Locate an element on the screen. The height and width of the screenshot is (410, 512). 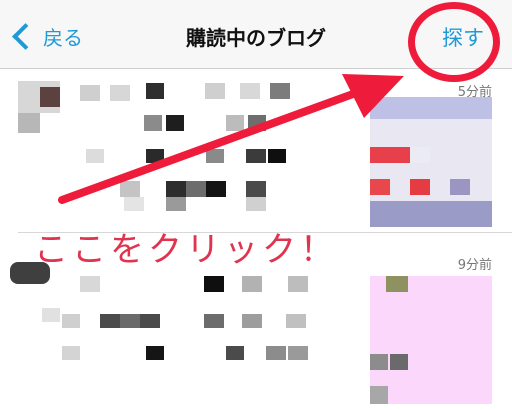
annotation-text: ここをクリック！ is located at coordinates (186, 250).